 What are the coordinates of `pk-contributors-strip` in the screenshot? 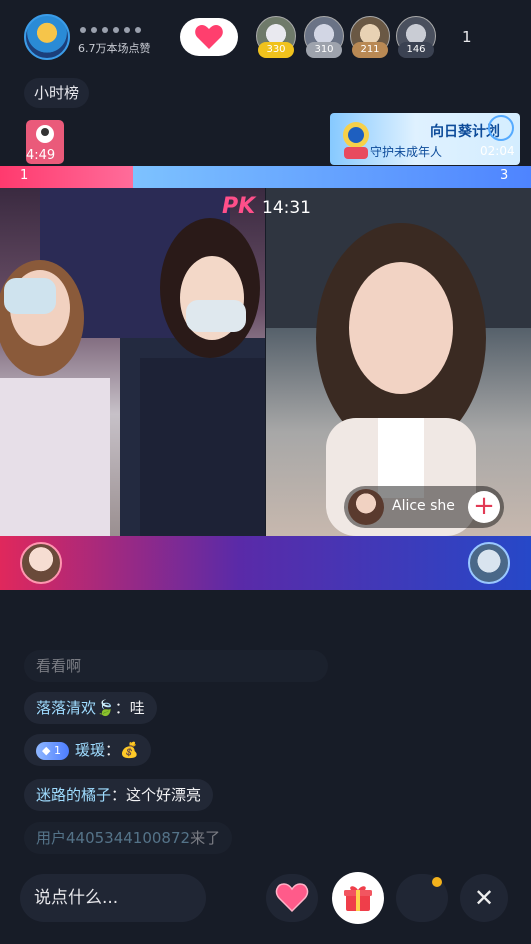 It's located at (265, 563).